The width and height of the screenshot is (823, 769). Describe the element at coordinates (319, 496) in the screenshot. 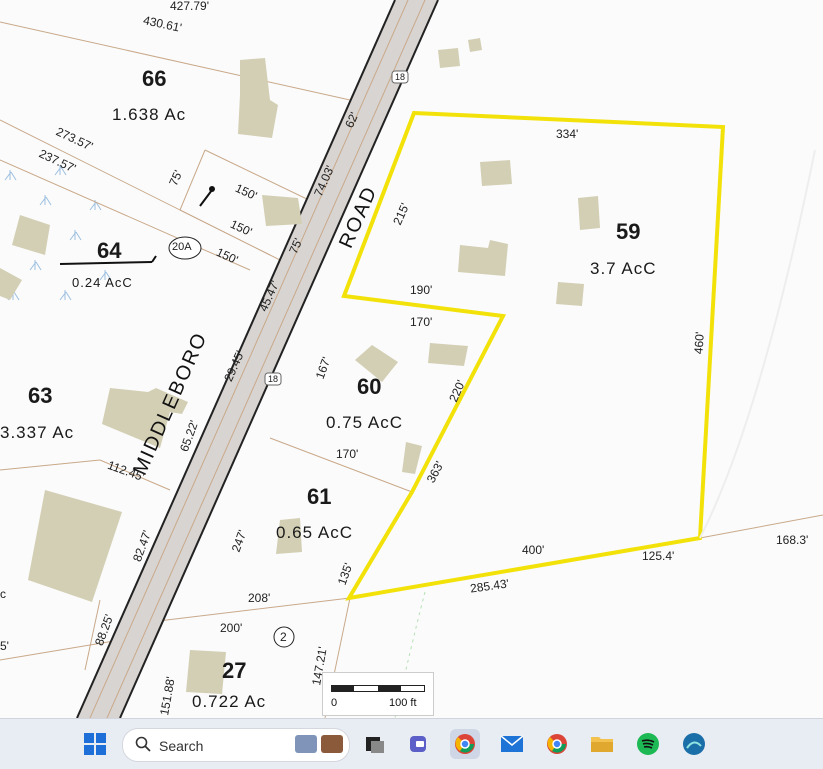

I see `parcel-number: 61` at that location.